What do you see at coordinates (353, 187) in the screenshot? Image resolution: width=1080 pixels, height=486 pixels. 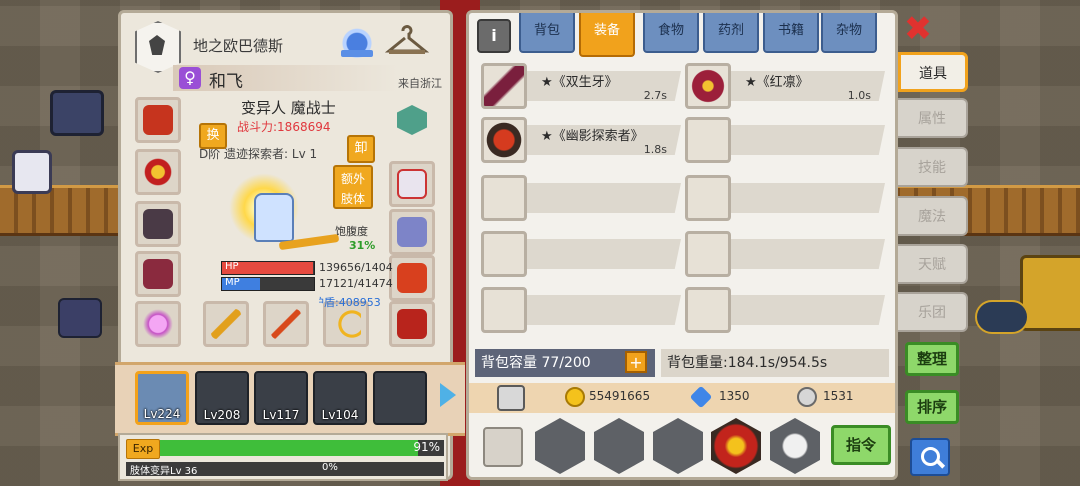 I see `extra-limb-button: 额外 肢体` at bounding box center [353, 187].